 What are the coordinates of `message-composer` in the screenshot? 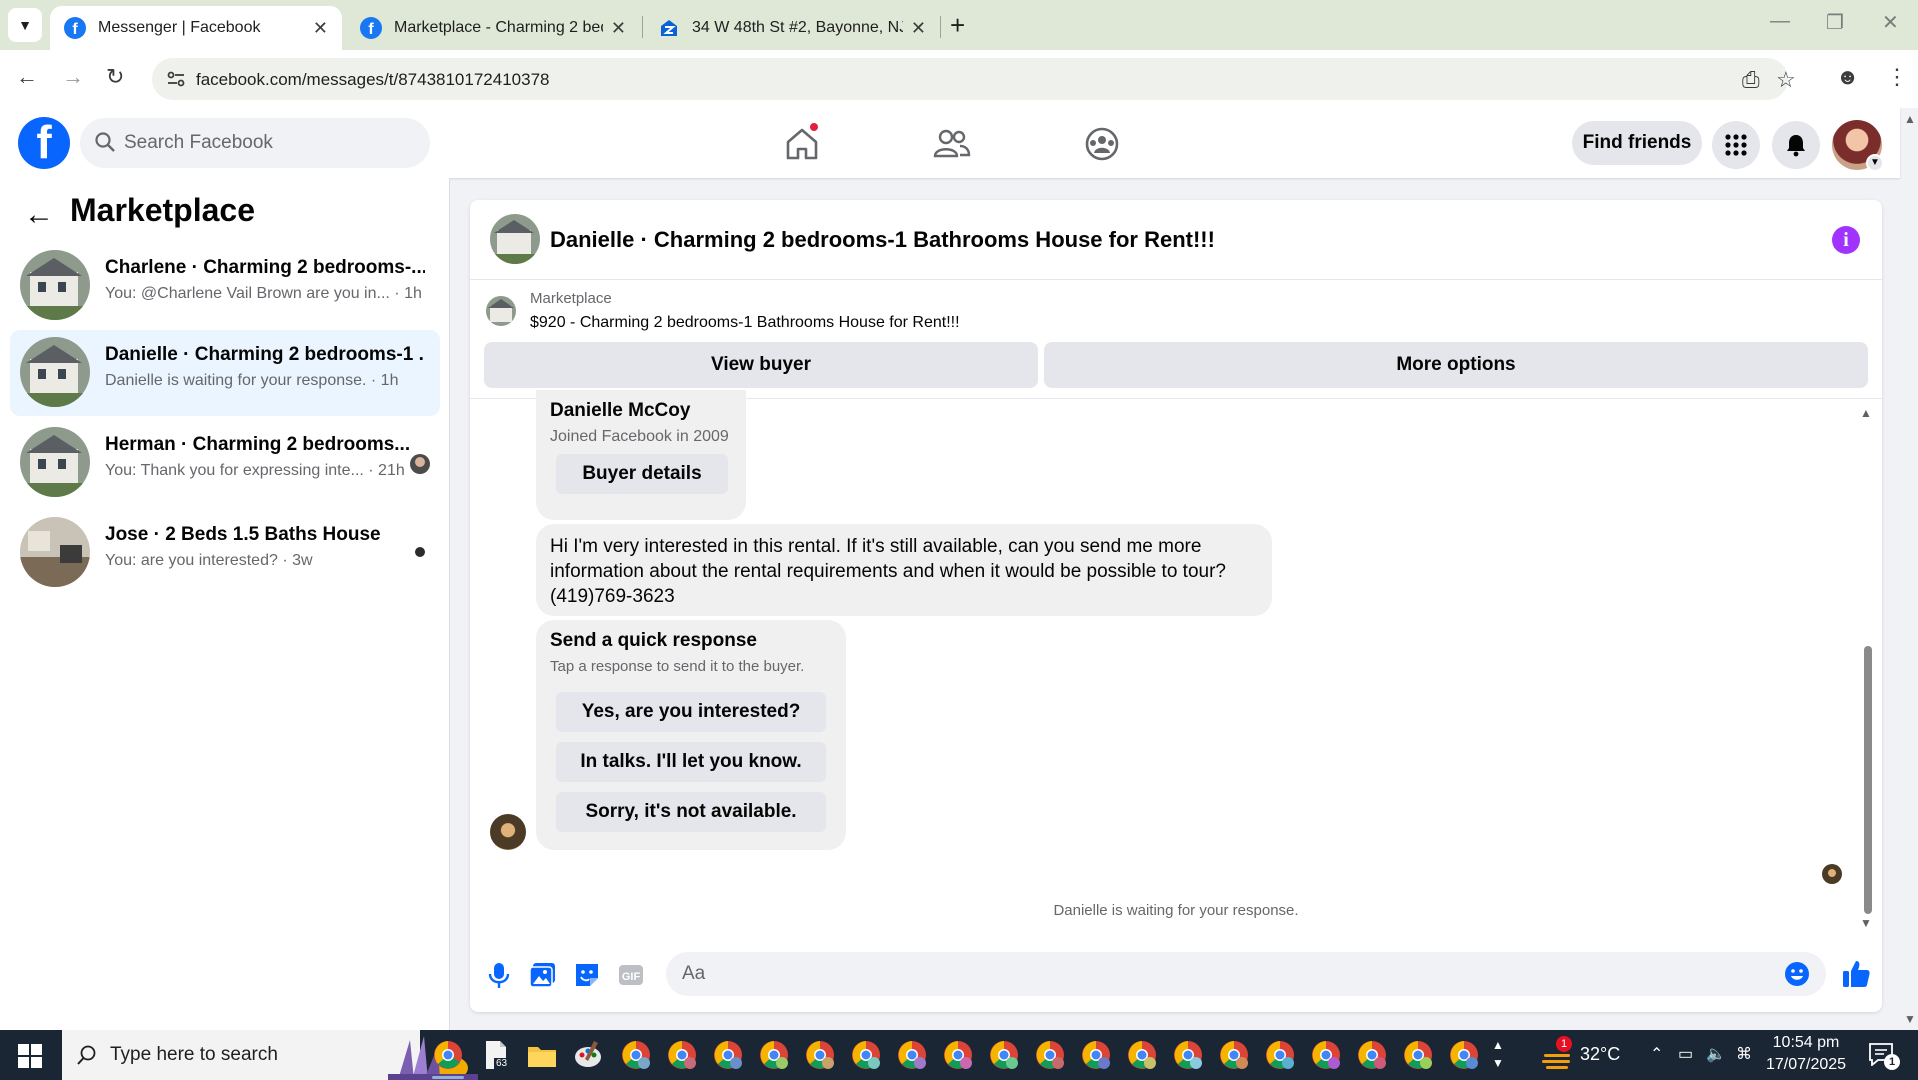 It's located at (1246, 974).